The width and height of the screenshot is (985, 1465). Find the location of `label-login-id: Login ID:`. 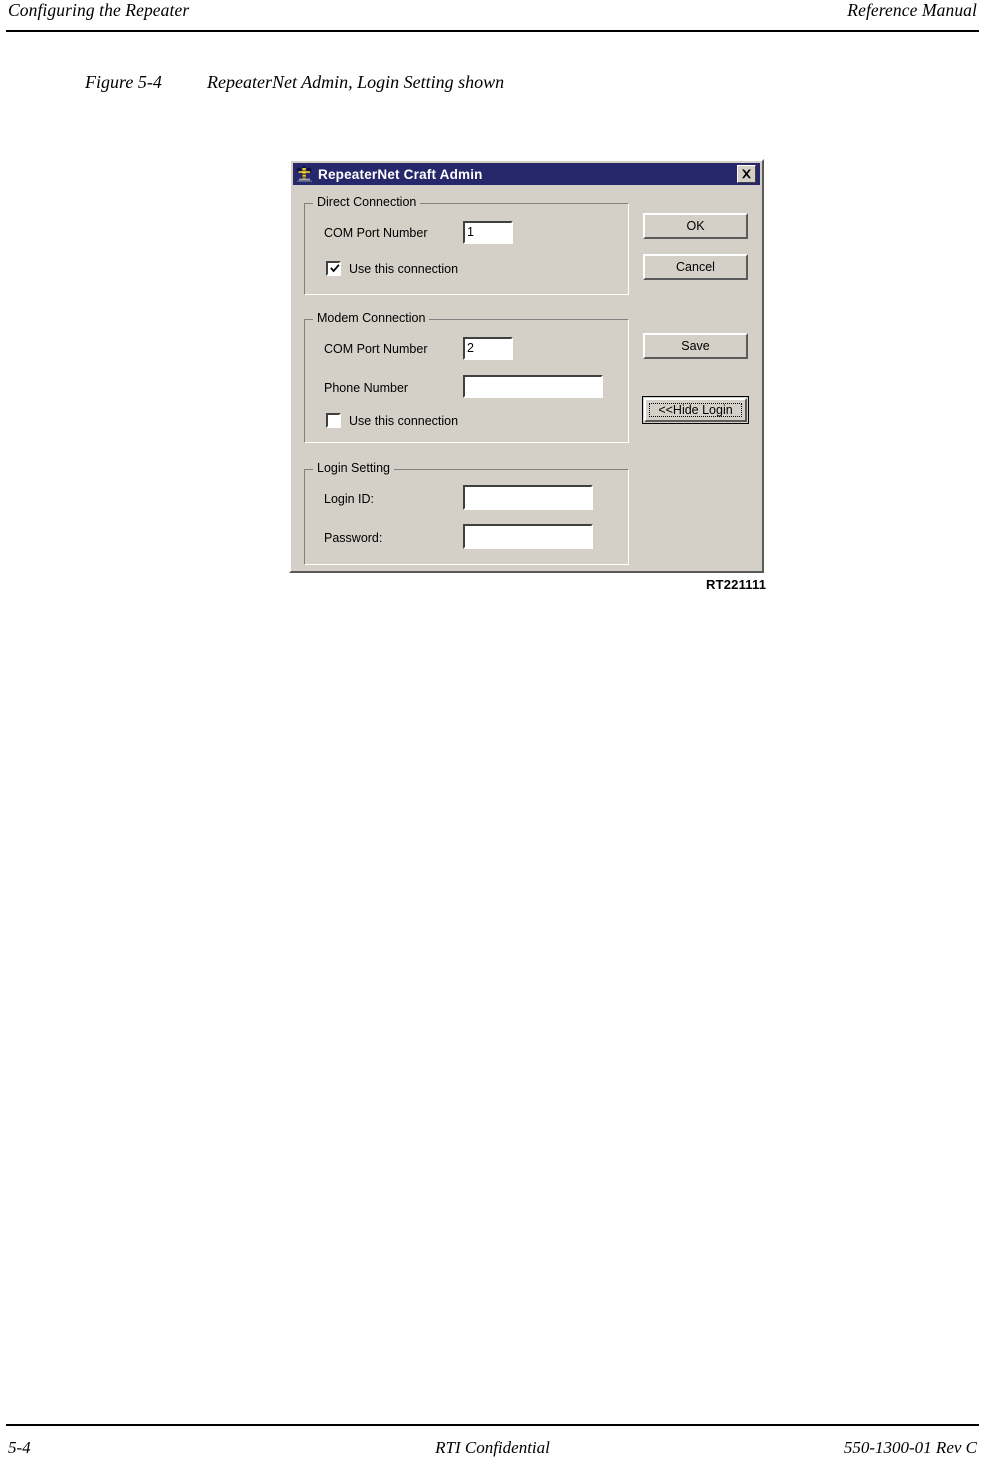

label-login-id: Login ID: is located at coordinates (349, 499).